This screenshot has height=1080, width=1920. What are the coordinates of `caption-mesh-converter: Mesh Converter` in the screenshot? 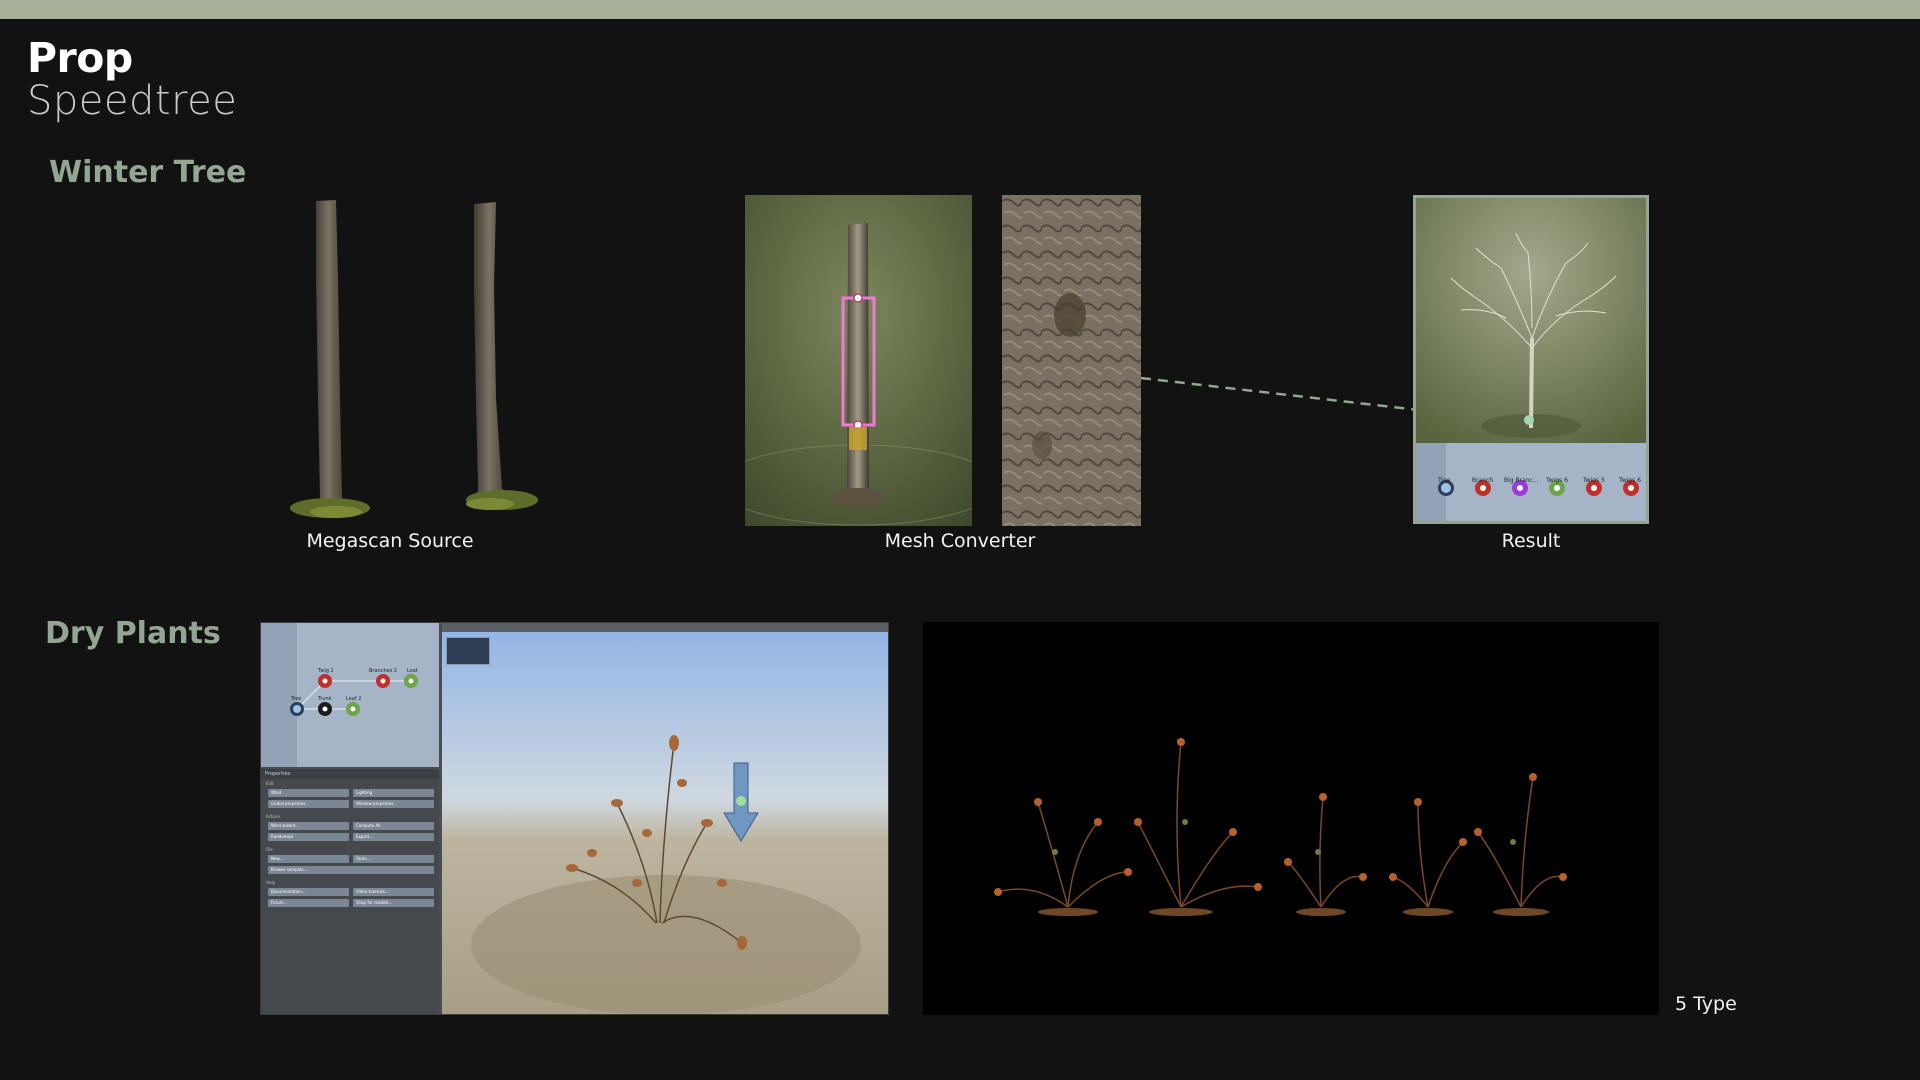 It's located at (960, 541).